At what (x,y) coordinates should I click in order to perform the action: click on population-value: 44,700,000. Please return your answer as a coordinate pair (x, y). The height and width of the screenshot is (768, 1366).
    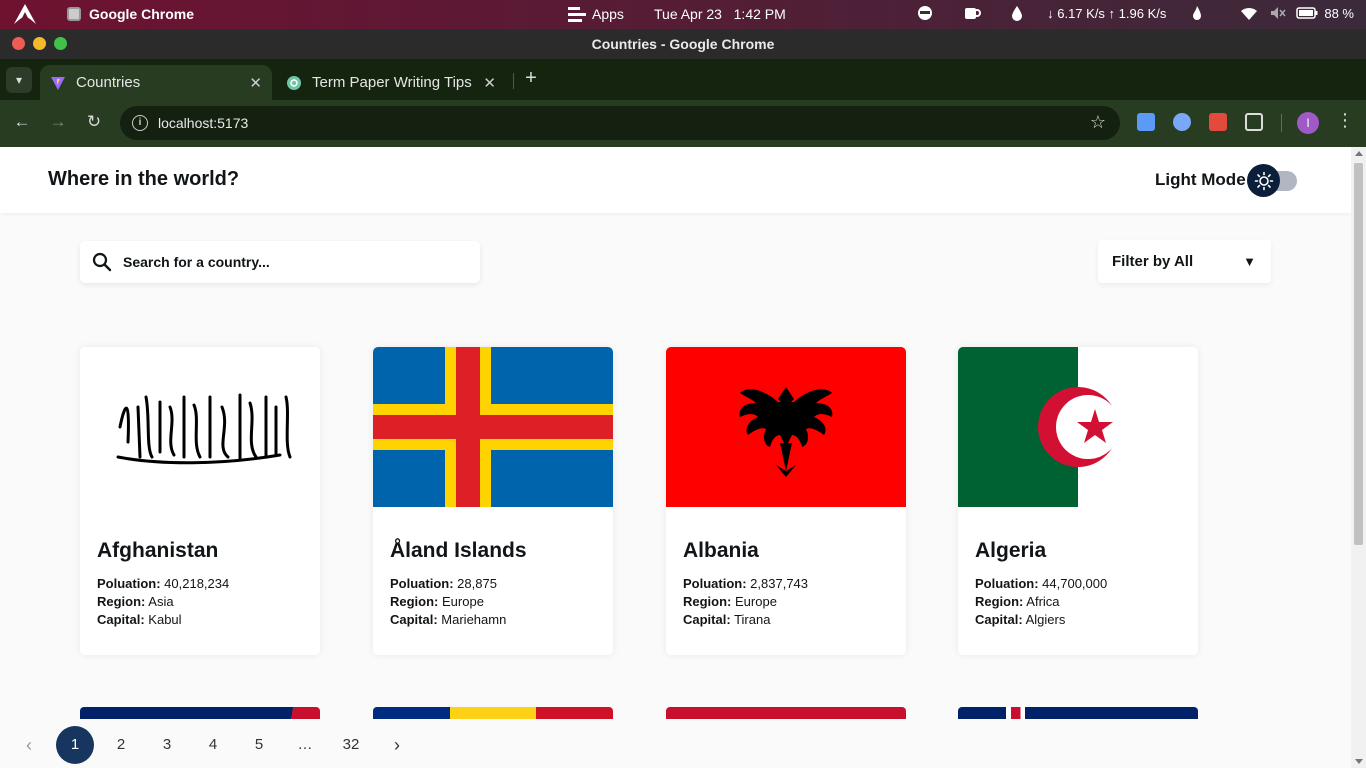
    Looking at the image, I should click on (1075, 583).